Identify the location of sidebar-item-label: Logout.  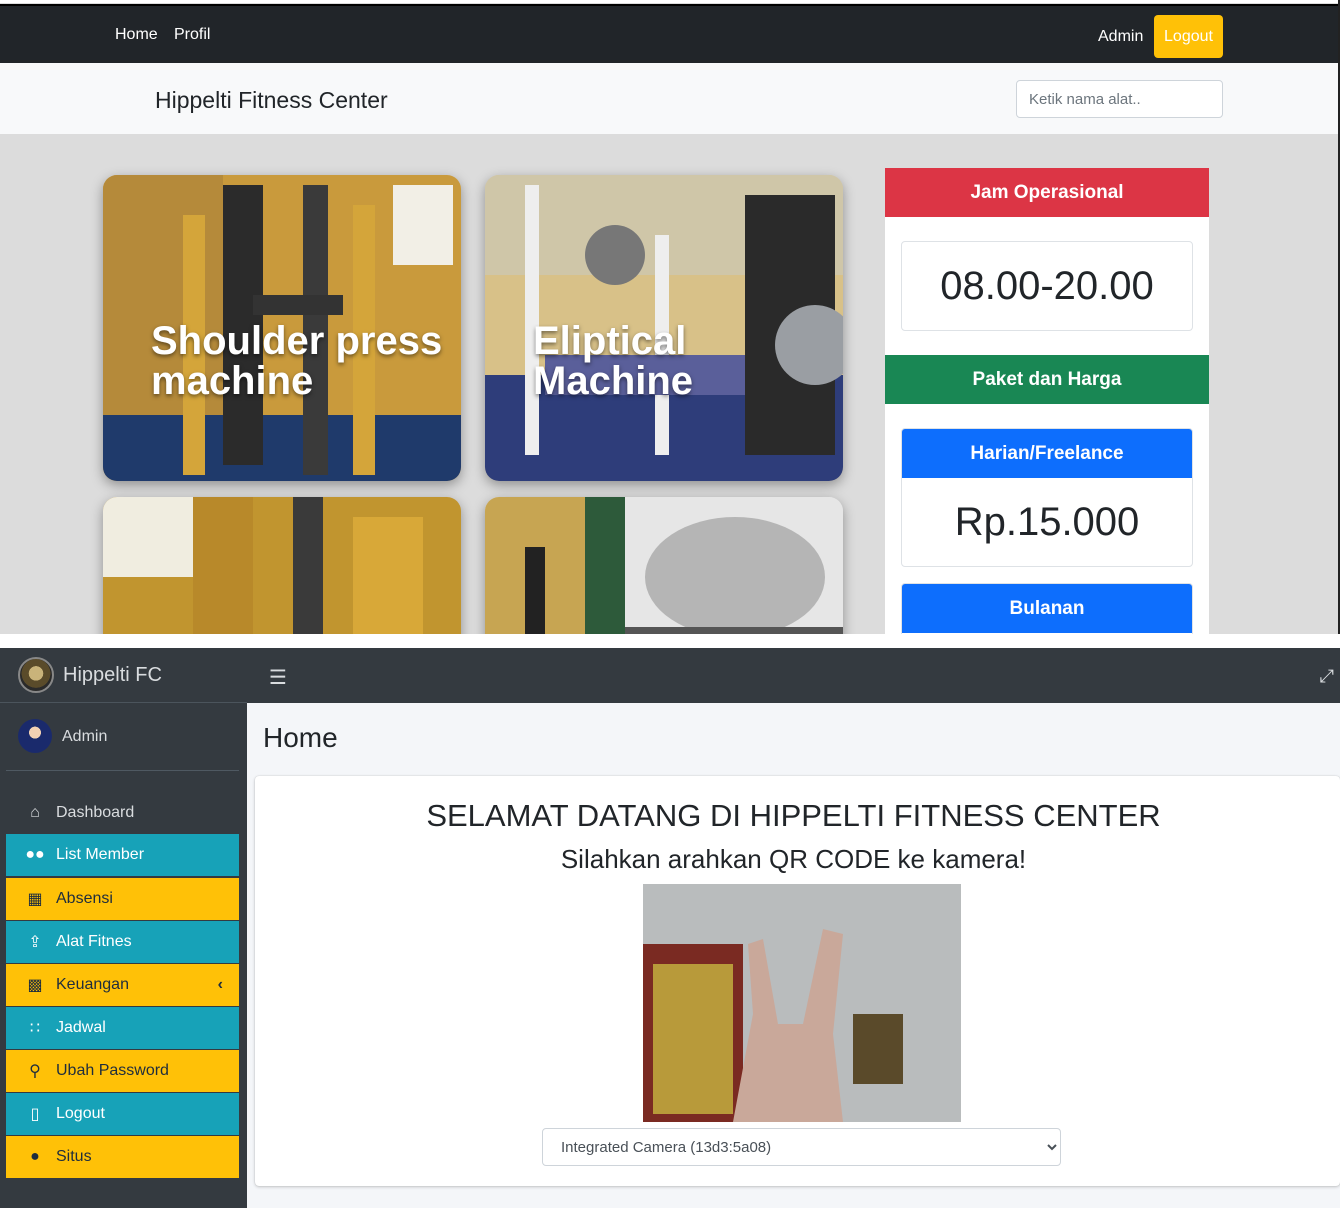
(80, 1113).